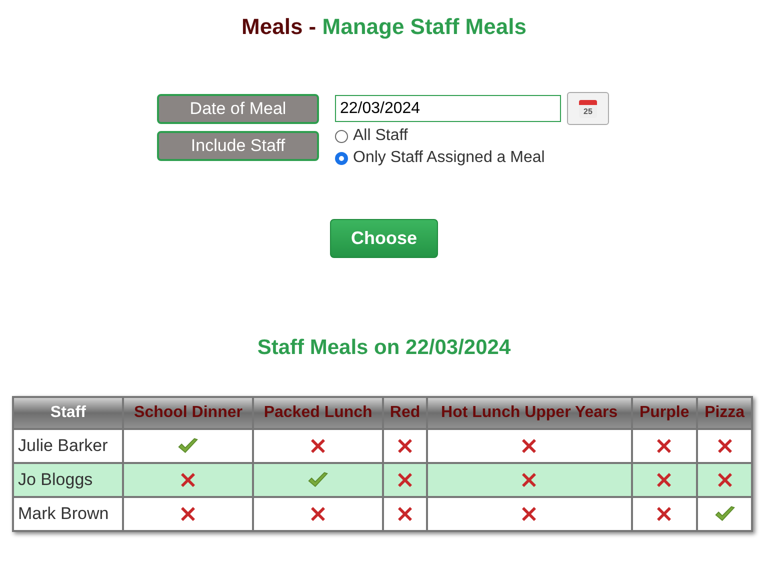 The height and width of the screenshot is (574, 768). I want to click on page-title-prefix: Meals -, so click(279, 26).